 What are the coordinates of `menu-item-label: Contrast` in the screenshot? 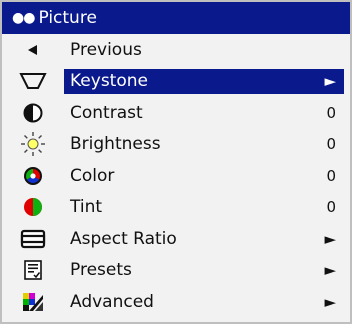 It's located at (106, 112).